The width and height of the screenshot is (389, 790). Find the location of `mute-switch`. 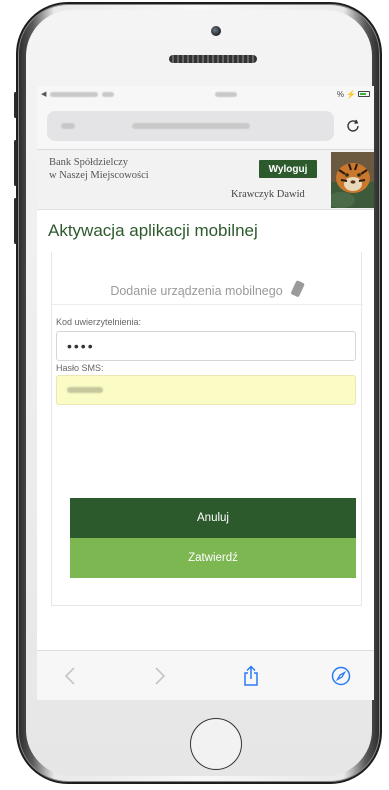

mute-switch is located at coordinates (15, 105).